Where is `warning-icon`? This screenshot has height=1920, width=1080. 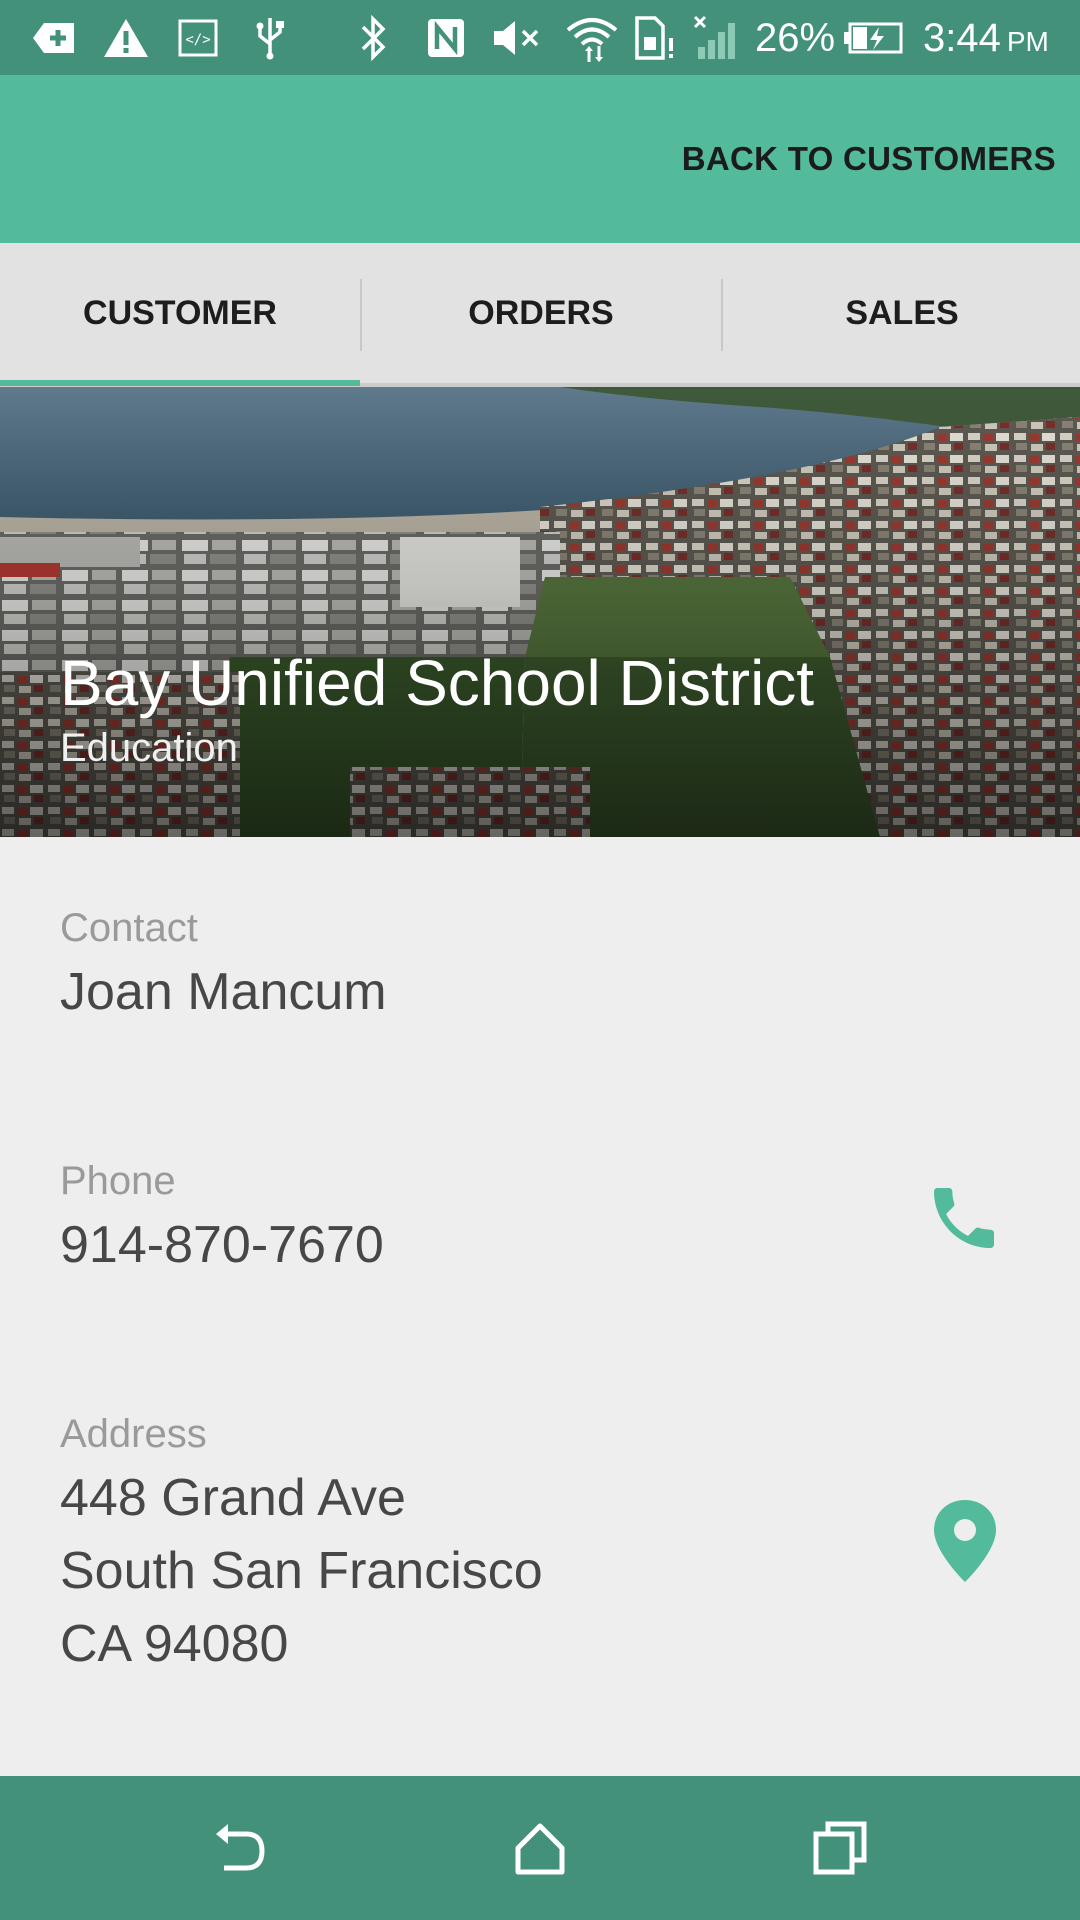 warning-icon is located at coordinates (126, 38).